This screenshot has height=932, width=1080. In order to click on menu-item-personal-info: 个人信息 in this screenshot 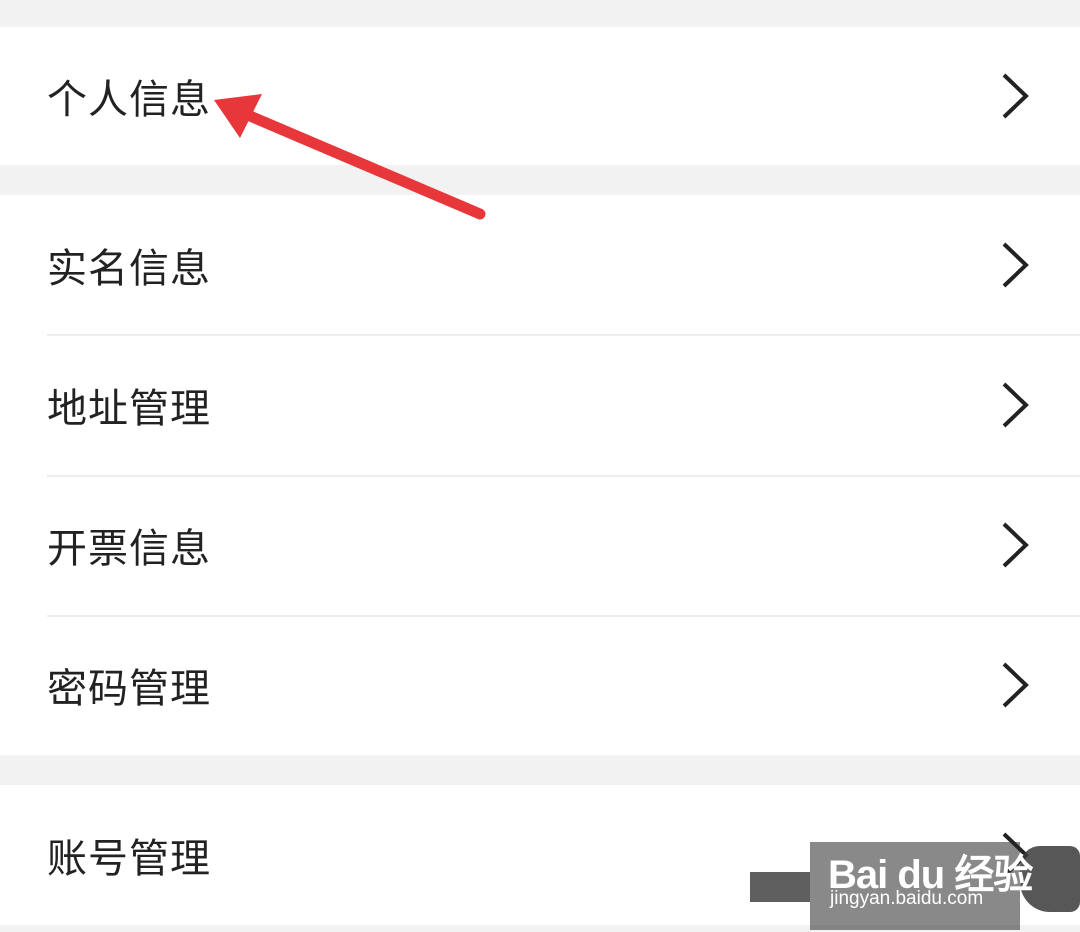, I will do `click(540, 96)`.